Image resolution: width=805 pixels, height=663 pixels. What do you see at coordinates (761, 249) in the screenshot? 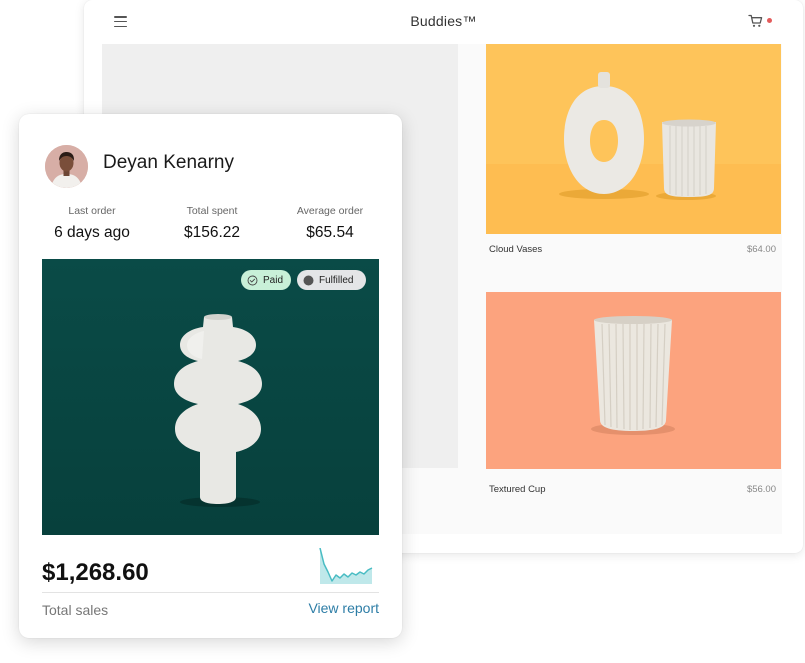
I see `product-price: $64.00` at bounding box center [761, 249].